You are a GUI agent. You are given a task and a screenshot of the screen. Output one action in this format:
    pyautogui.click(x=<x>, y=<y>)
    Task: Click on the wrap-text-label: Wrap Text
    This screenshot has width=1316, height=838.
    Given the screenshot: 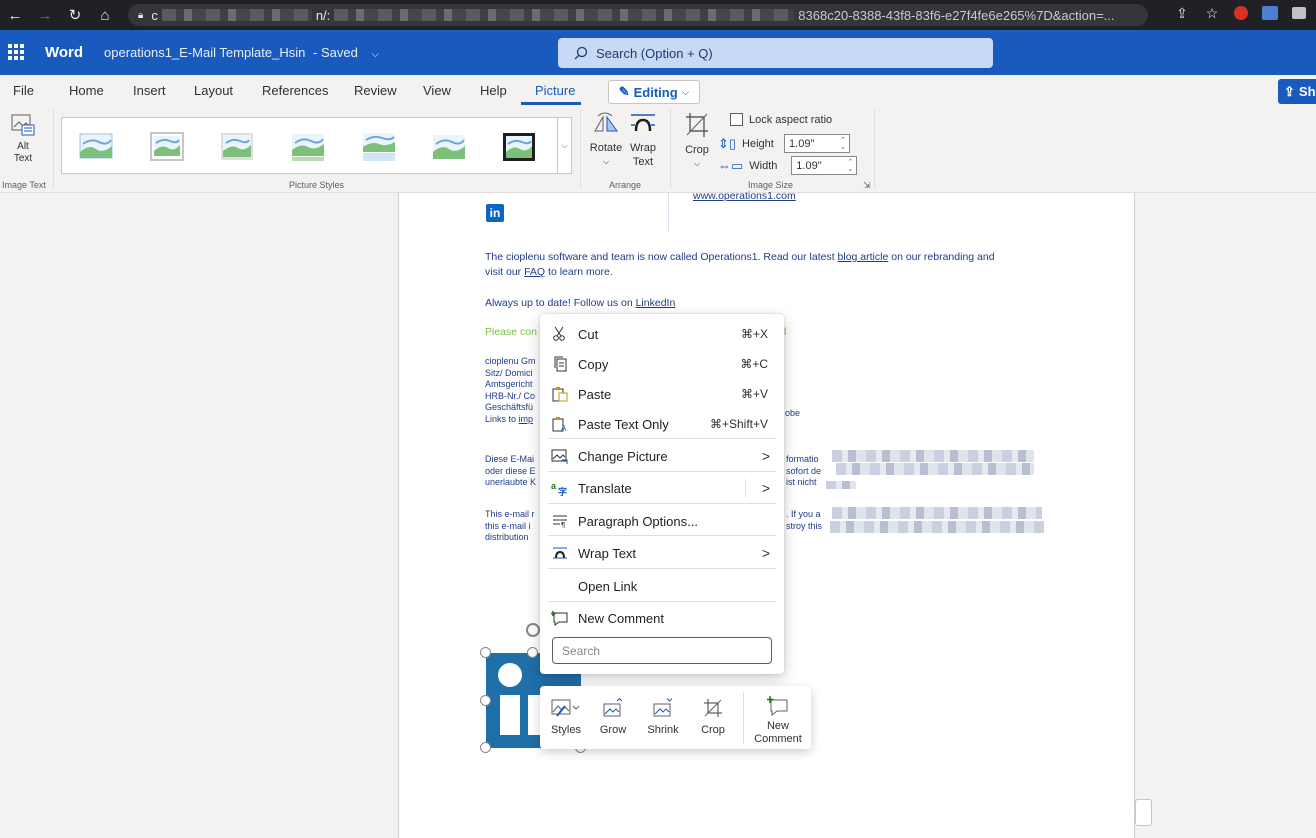 What is the action you would take?
    pyautogui.click(x=643, y=155)
    